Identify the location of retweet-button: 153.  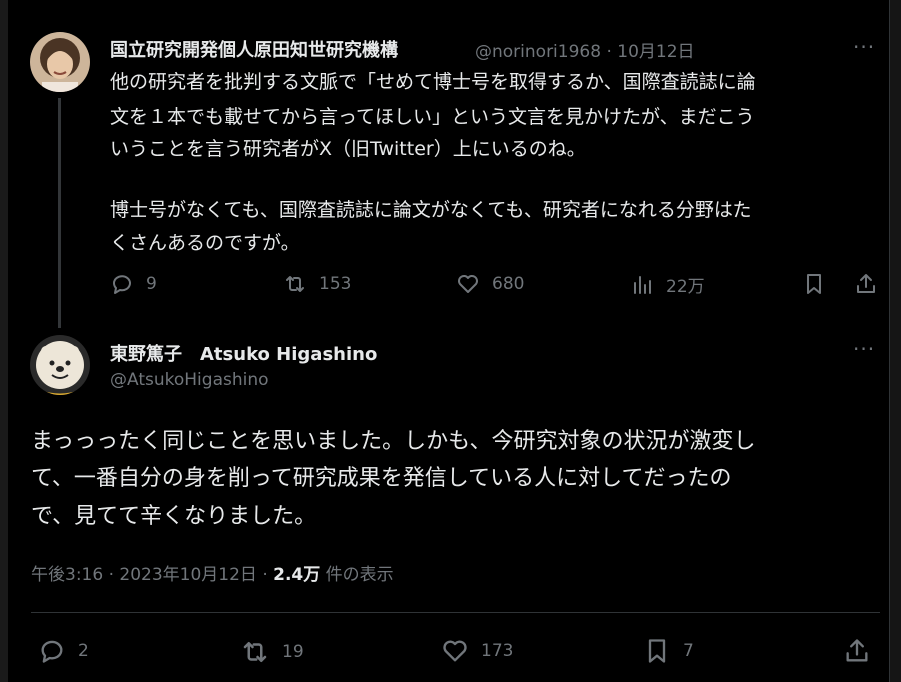
(317, 284).